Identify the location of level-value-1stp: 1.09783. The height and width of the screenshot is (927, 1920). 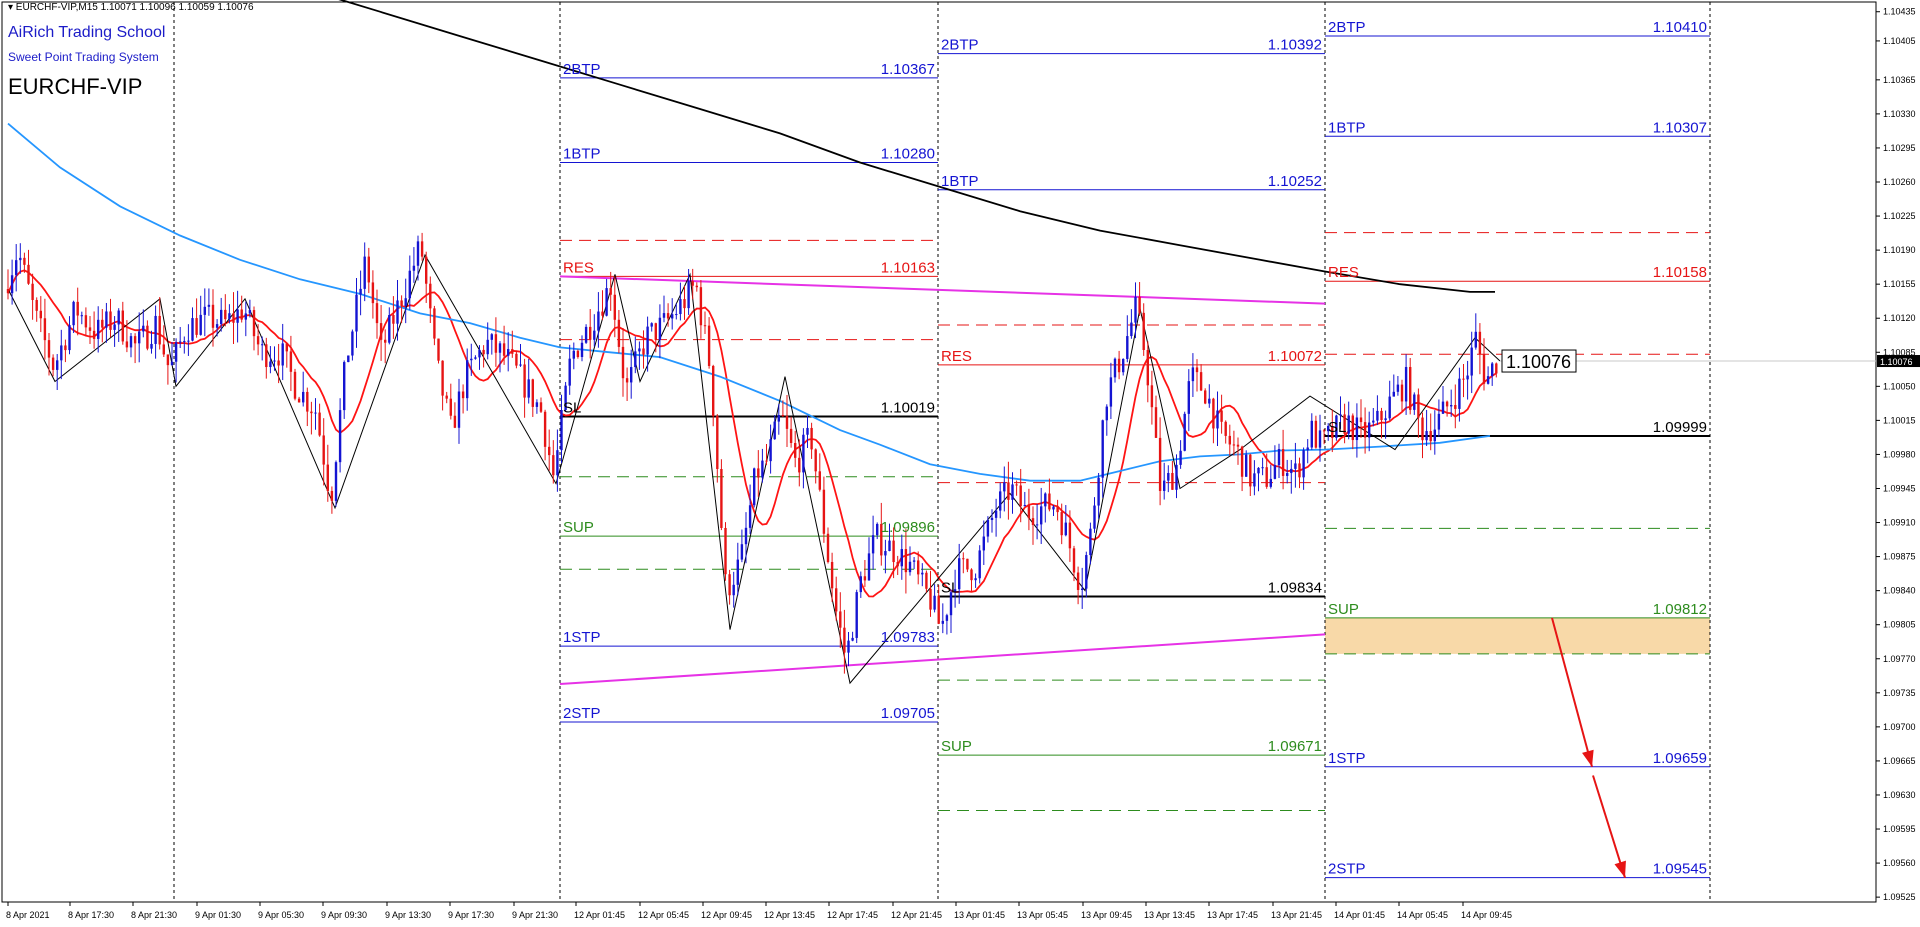
(908, 637).